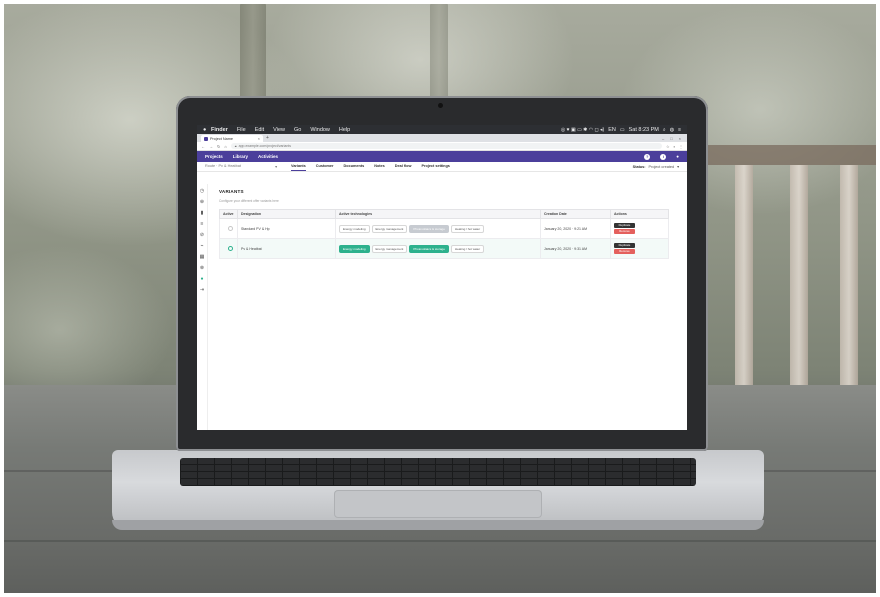 The width and height of the screenshot is (880, 597). Describe the element at coordinates (286, 214) in the screenshot. I see `header-designation: Designation` at that location.